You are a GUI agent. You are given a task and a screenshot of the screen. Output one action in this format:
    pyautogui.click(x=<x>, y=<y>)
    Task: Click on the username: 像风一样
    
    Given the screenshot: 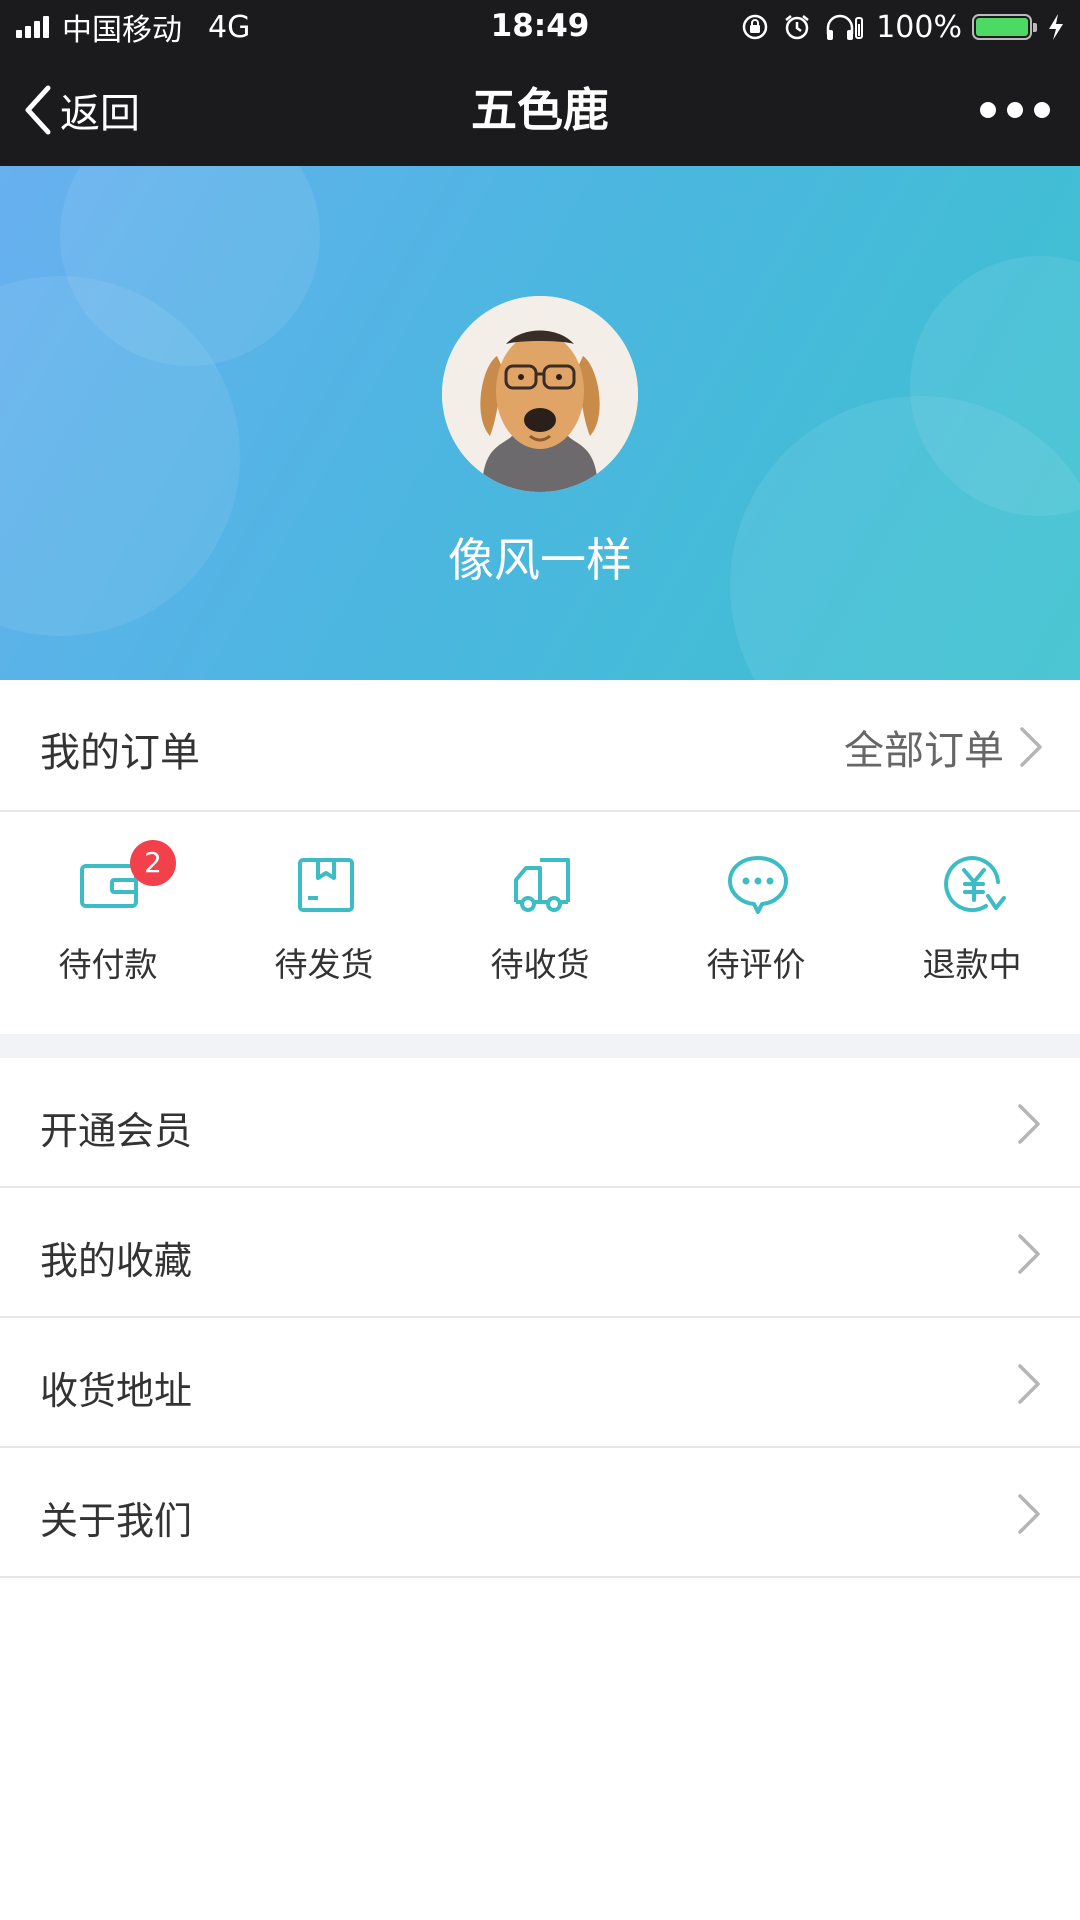 What is the action you would take?
    pyautogui.click(x=540, y=560)
    